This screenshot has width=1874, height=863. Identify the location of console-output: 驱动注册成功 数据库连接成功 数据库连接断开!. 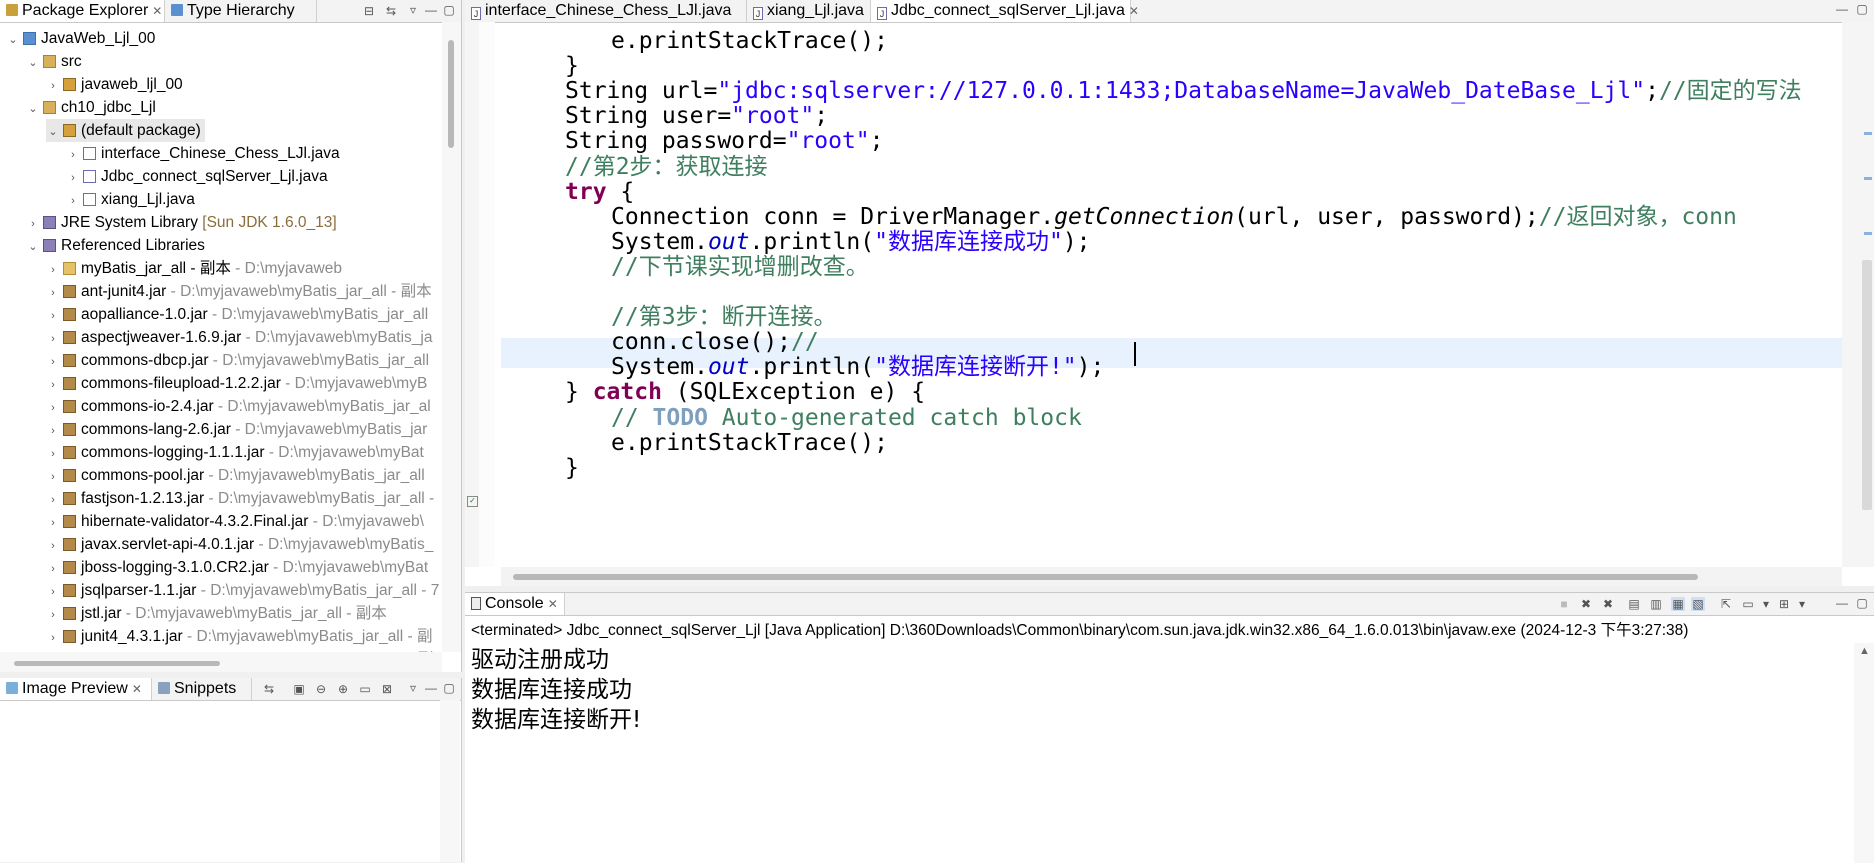
(556, 690).